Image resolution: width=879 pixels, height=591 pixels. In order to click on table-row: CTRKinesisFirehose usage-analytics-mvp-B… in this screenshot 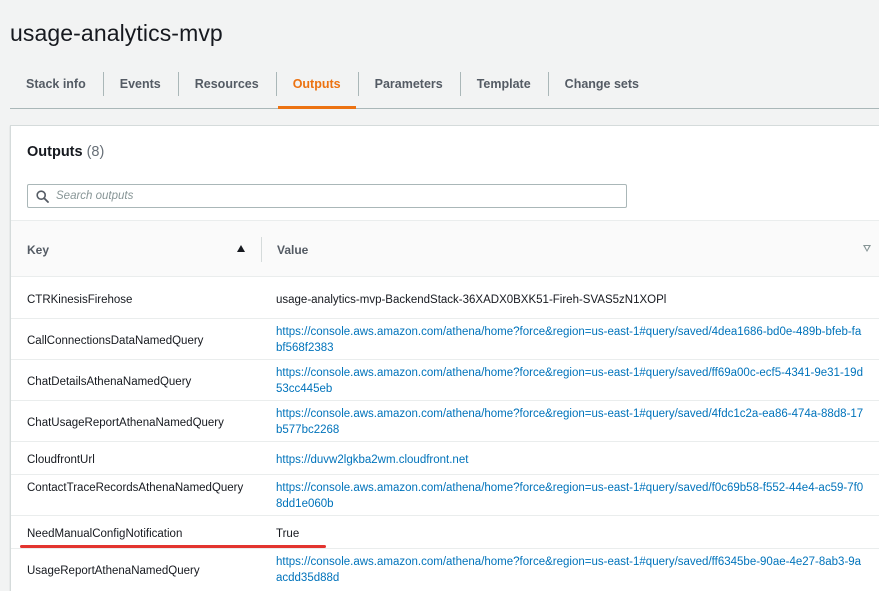, I will do `click(445, 298)`.